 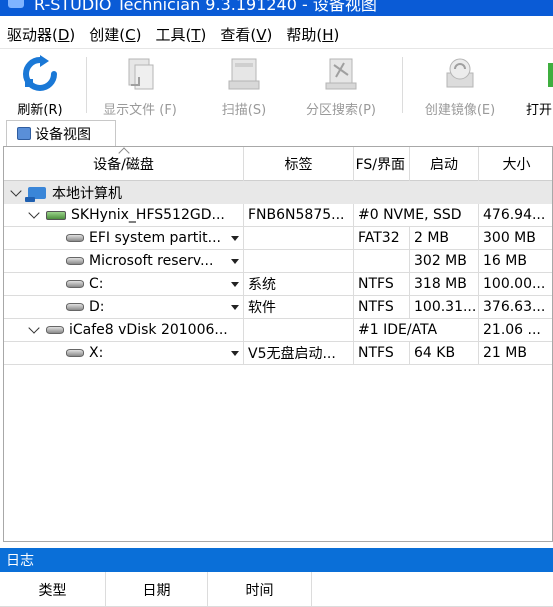 I want to click on menu-item-label: 查看(, so click(x=238, y=34).